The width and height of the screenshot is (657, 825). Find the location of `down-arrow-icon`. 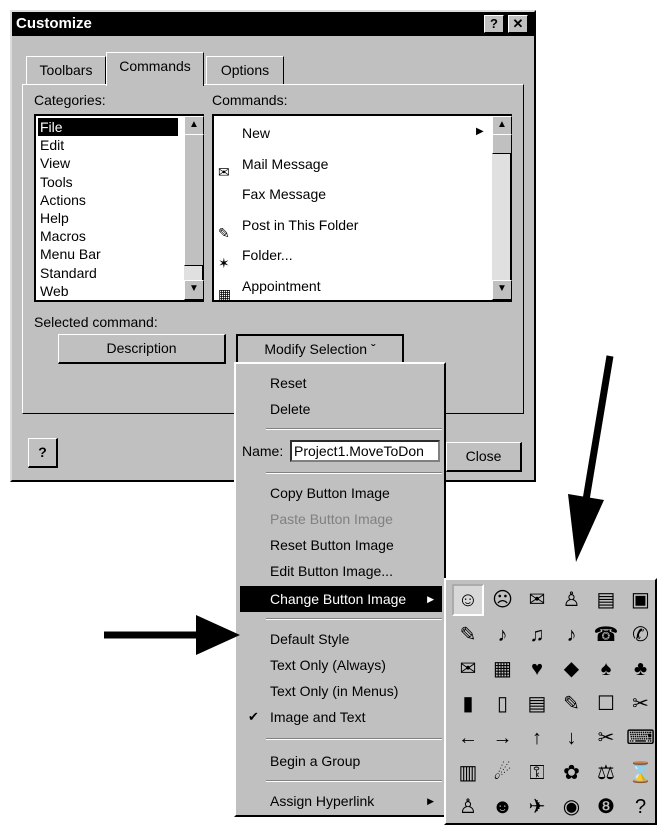

down-arrow-icon is located at coordinates (591, 458).